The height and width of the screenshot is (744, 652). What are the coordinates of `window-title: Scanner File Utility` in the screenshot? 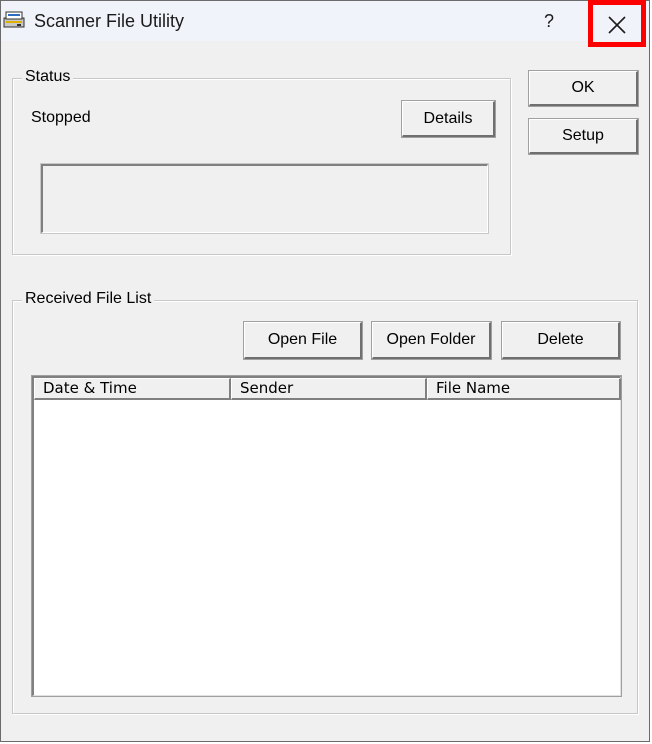 It's located at (109, 21).